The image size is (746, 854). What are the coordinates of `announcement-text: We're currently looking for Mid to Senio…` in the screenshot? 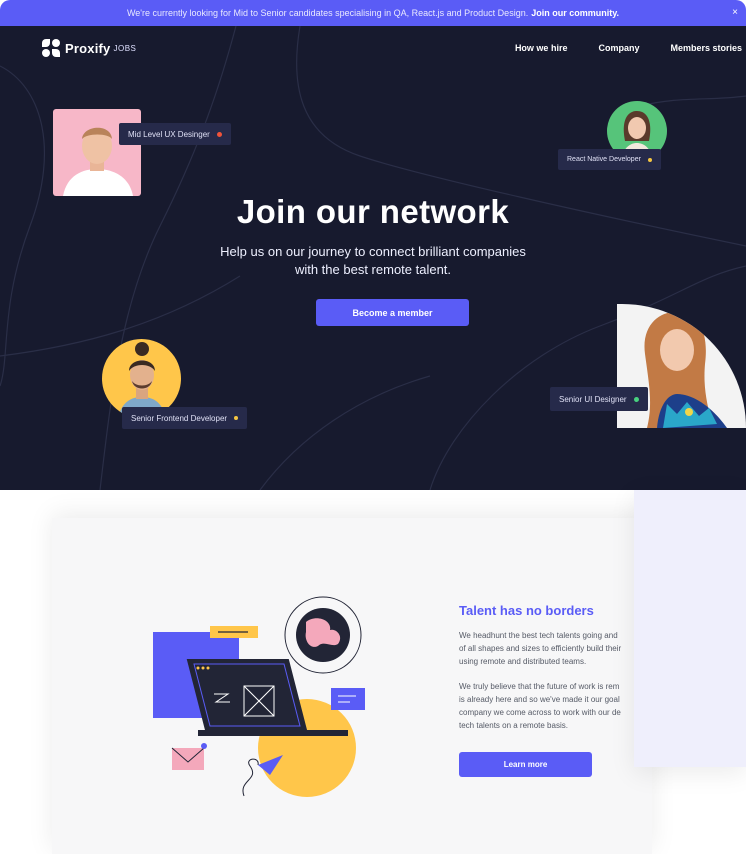 It's located at (327, 13).